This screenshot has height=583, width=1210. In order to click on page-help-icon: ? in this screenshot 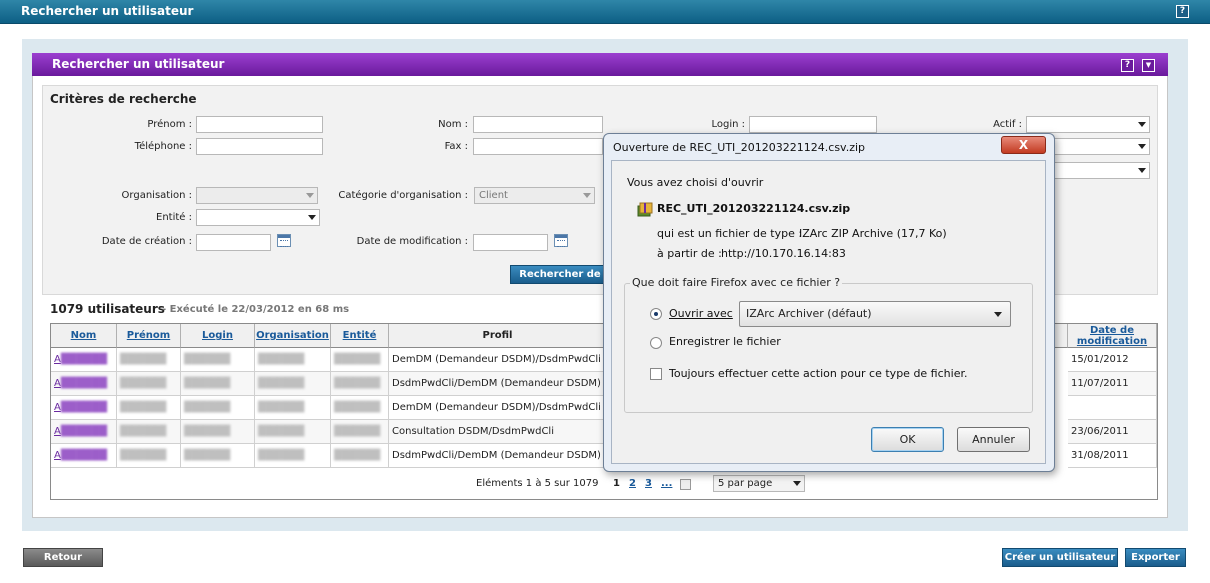, I will do `click(1182, 11)`.